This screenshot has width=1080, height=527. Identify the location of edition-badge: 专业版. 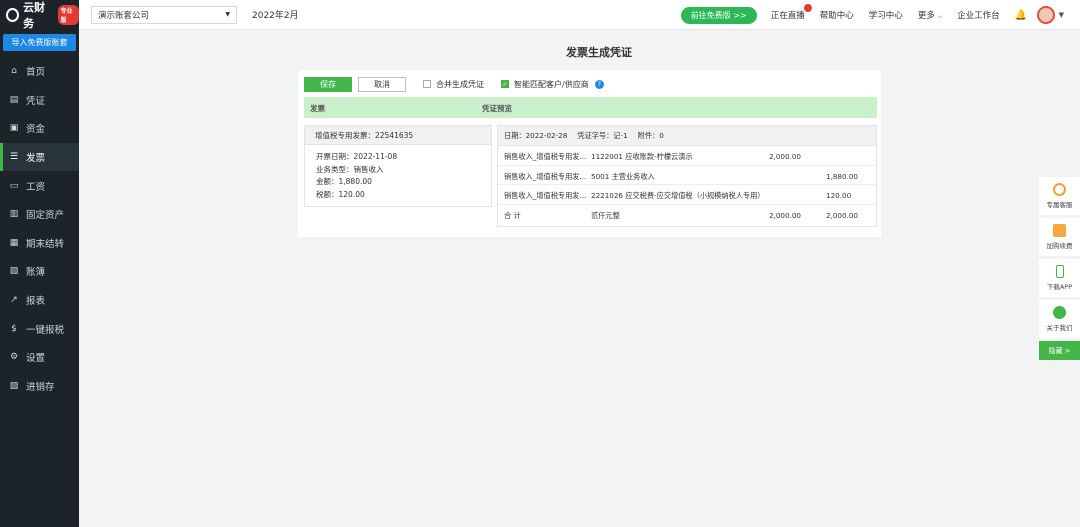
(68, 15).